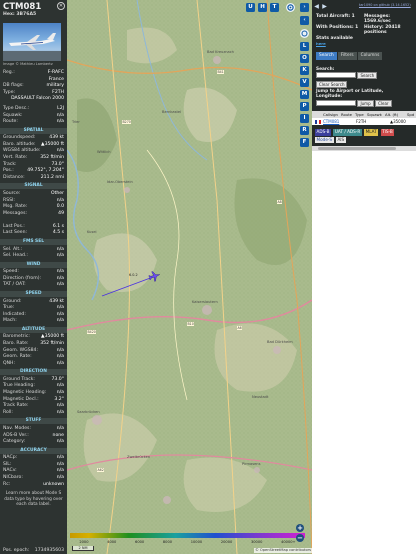  I want to click on control-button-m: M, so click(304, 94).